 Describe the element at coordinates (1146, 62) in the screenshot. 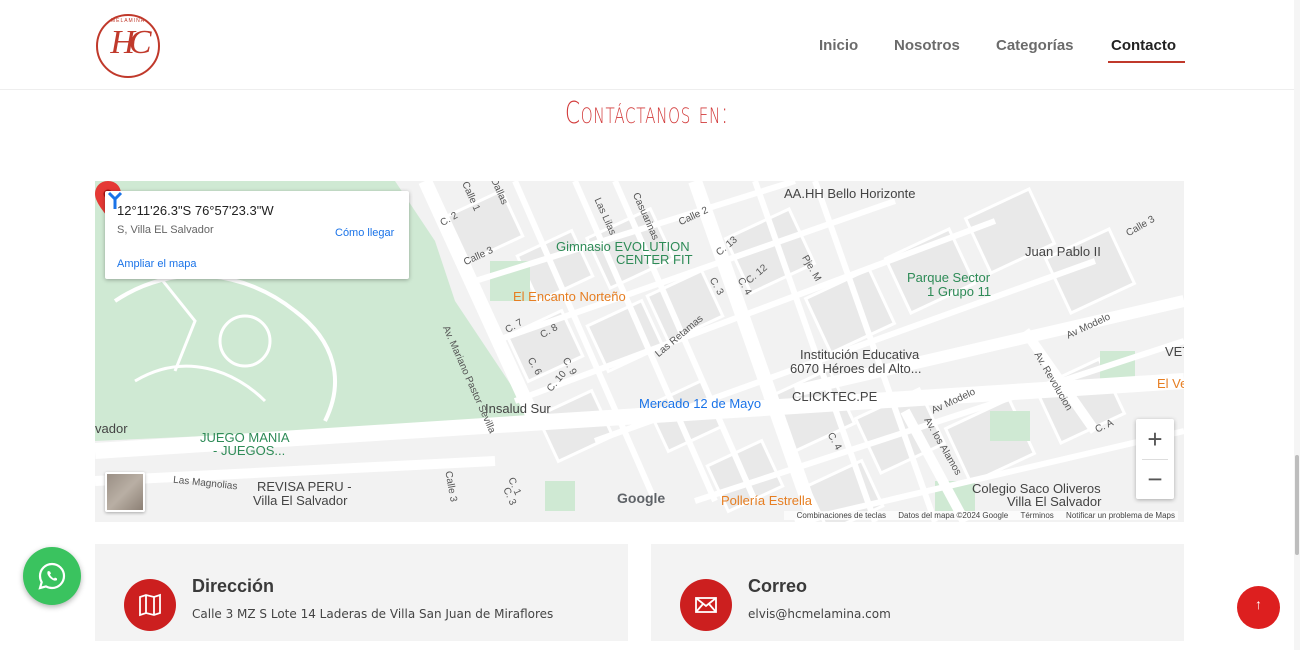

I see `active-nav-underline` at that location.